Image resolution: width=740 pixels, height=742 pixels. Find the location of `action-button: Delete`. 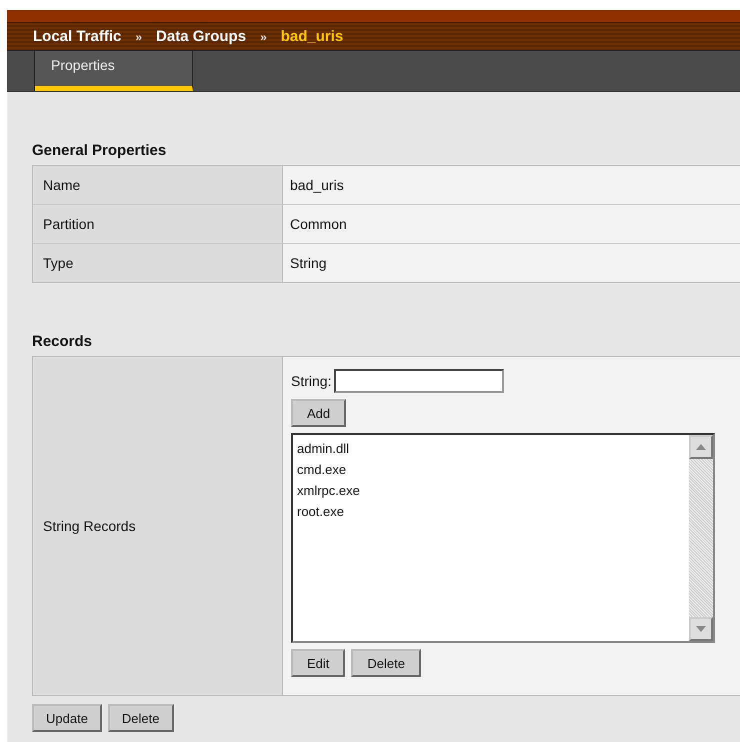

action-button: Delete is located at coordinates (141, 718).